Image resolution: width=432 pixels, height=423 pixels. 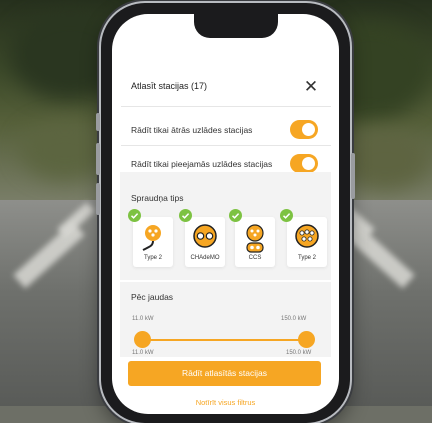 I want to click on filter-title: Atlasīt stacijas (17), so click(x=169, y=86).